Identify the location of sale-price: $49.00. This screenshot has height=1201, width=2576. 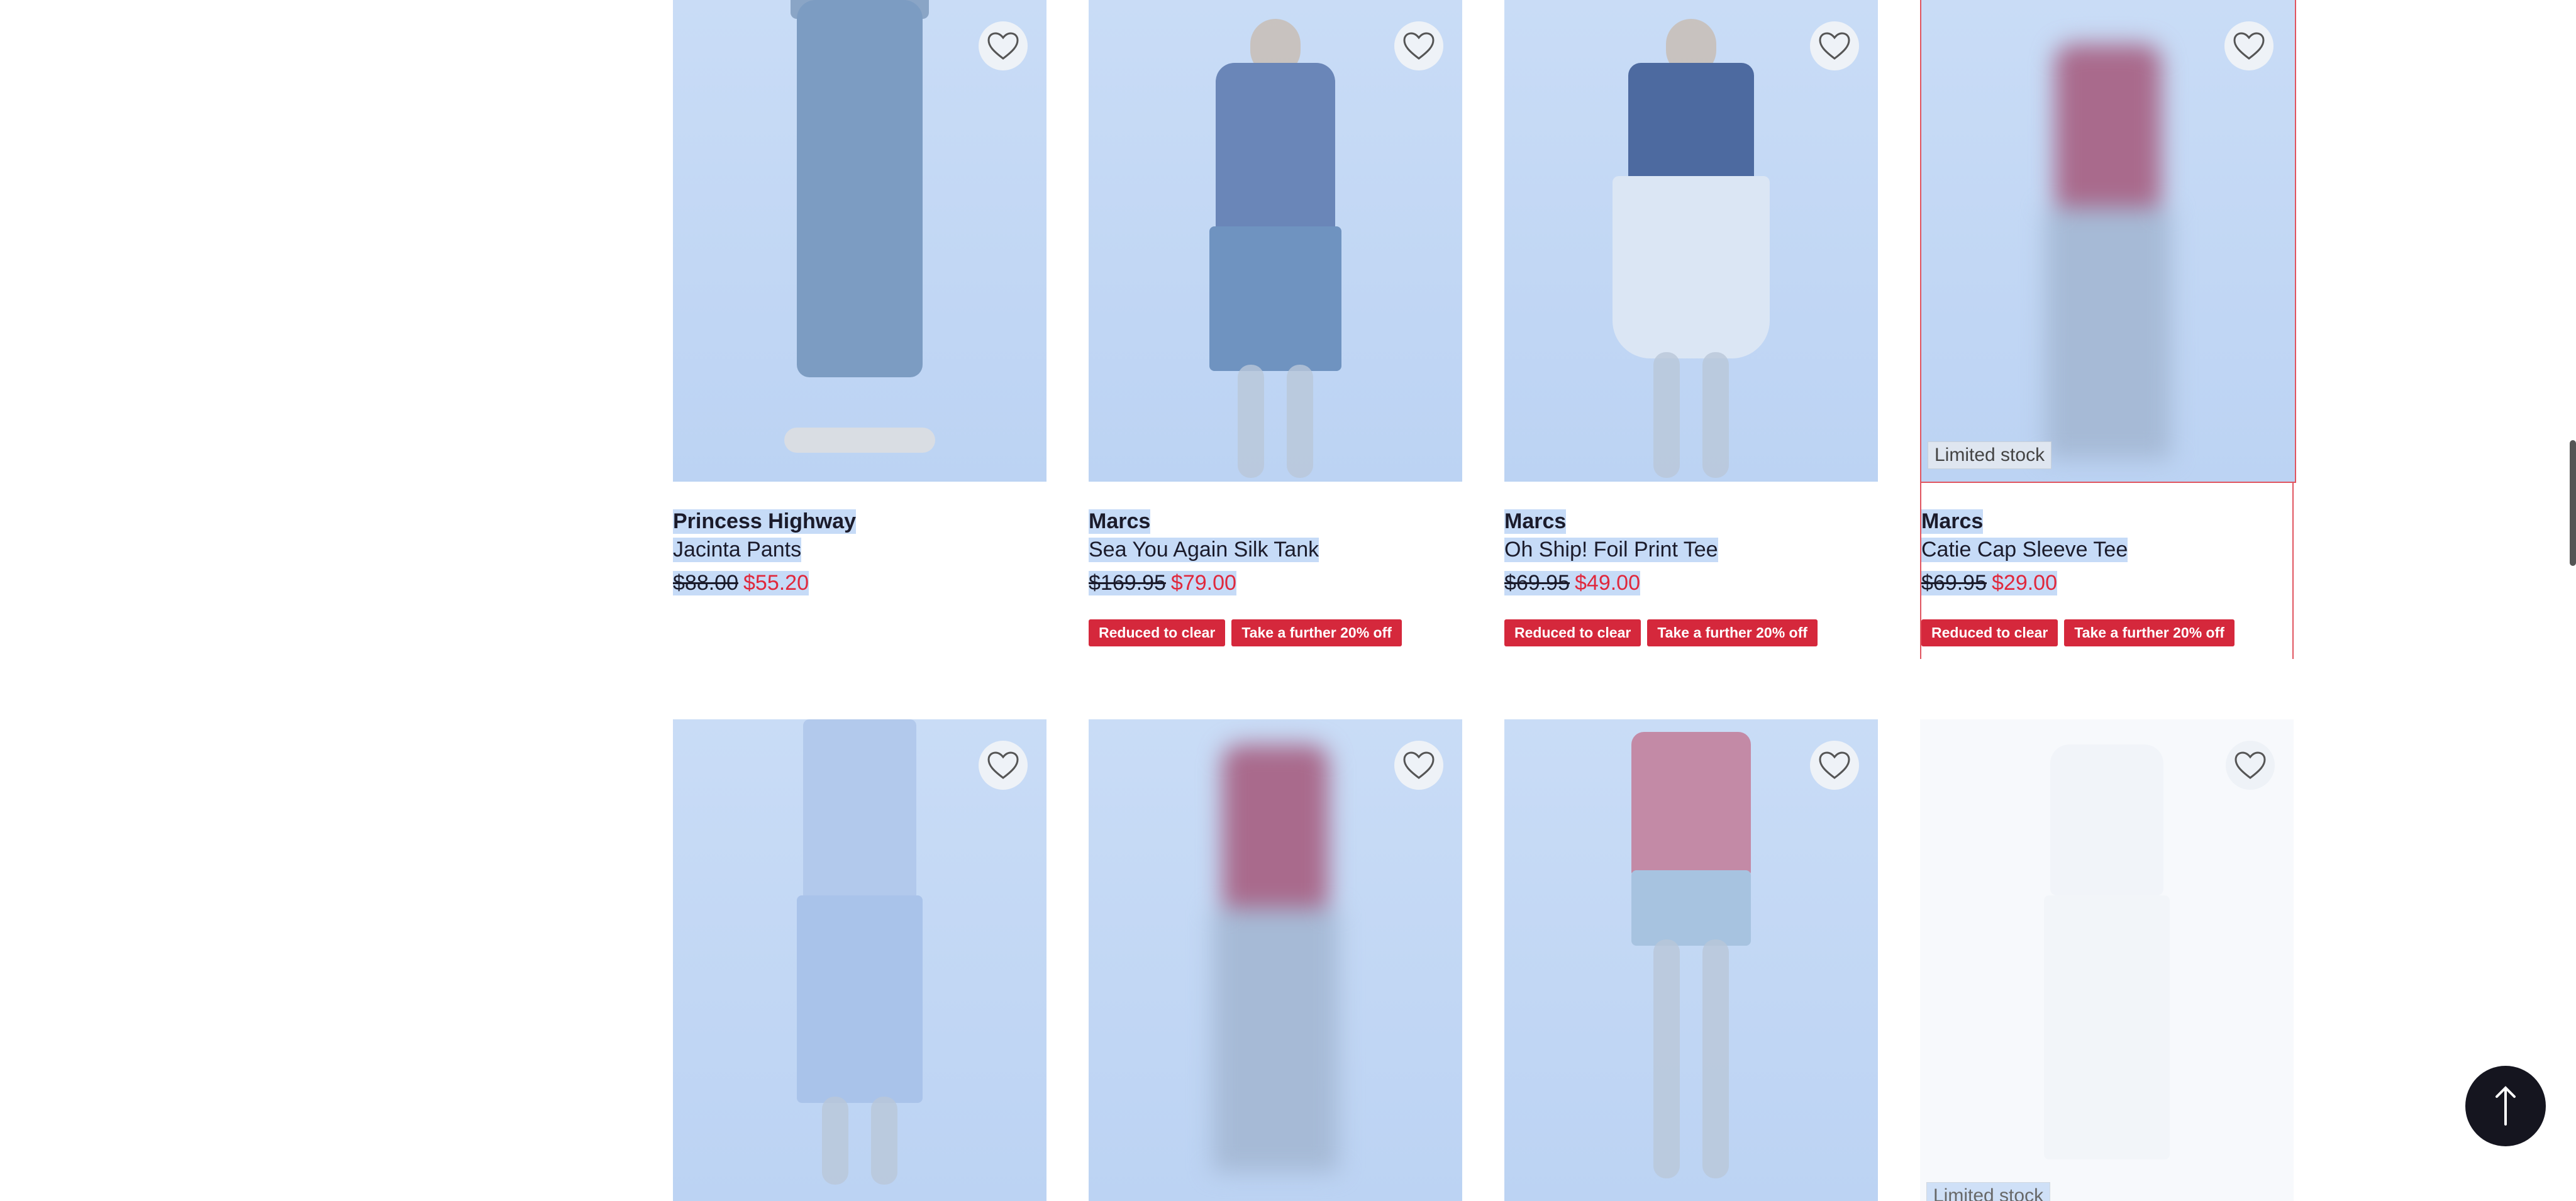
(1607, 583).